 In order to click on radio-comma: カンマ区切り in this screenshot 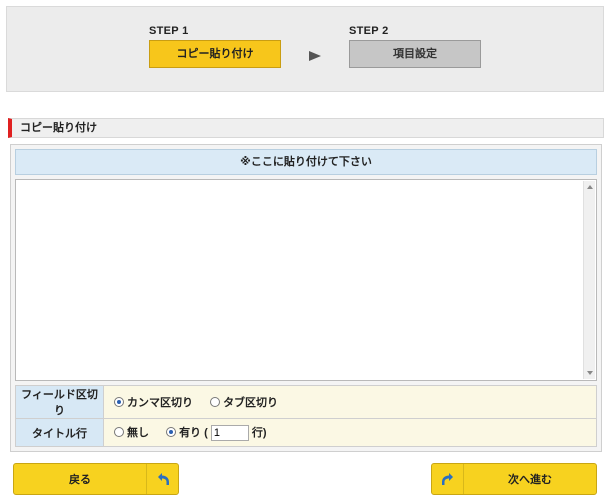, I will do `click(153, 402)`.